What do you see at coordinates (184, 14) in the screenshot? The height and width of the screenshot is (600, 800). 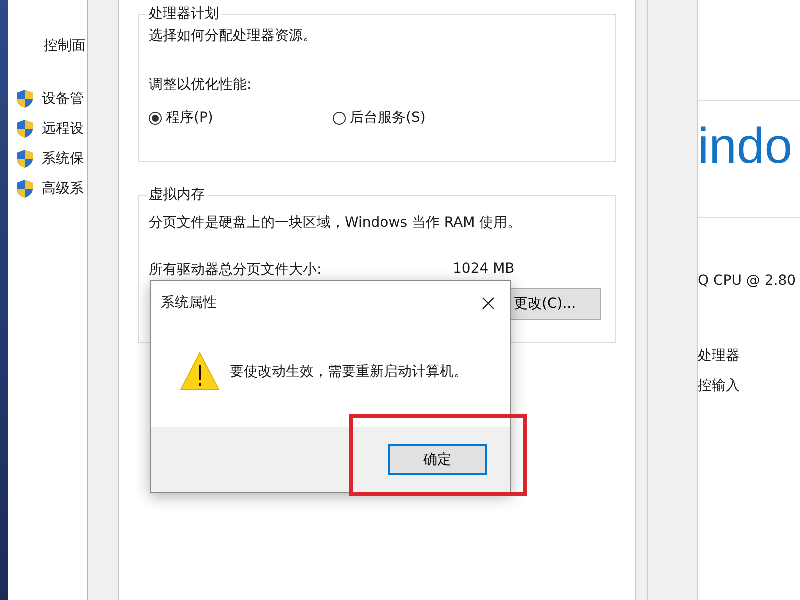 I see `group-title: 处理器计划` at bounding box center [184, 14].